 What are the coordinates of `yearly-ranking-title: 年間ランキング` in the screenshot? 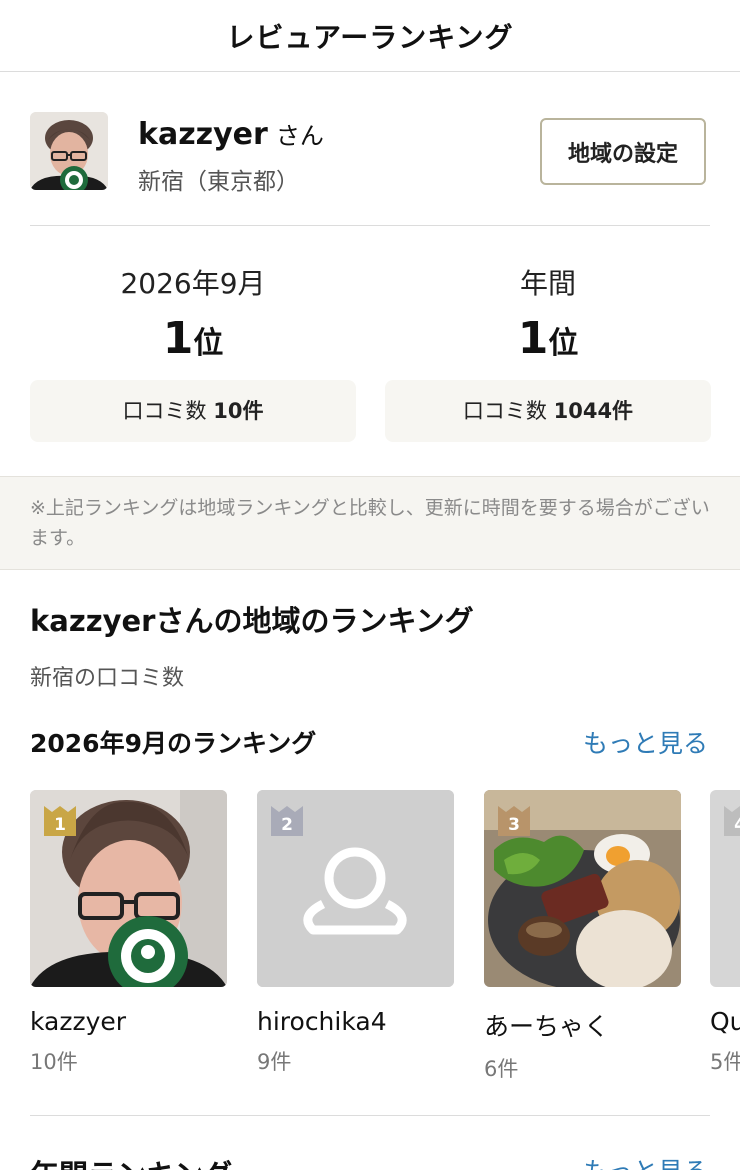 It's located at (131, 1161).